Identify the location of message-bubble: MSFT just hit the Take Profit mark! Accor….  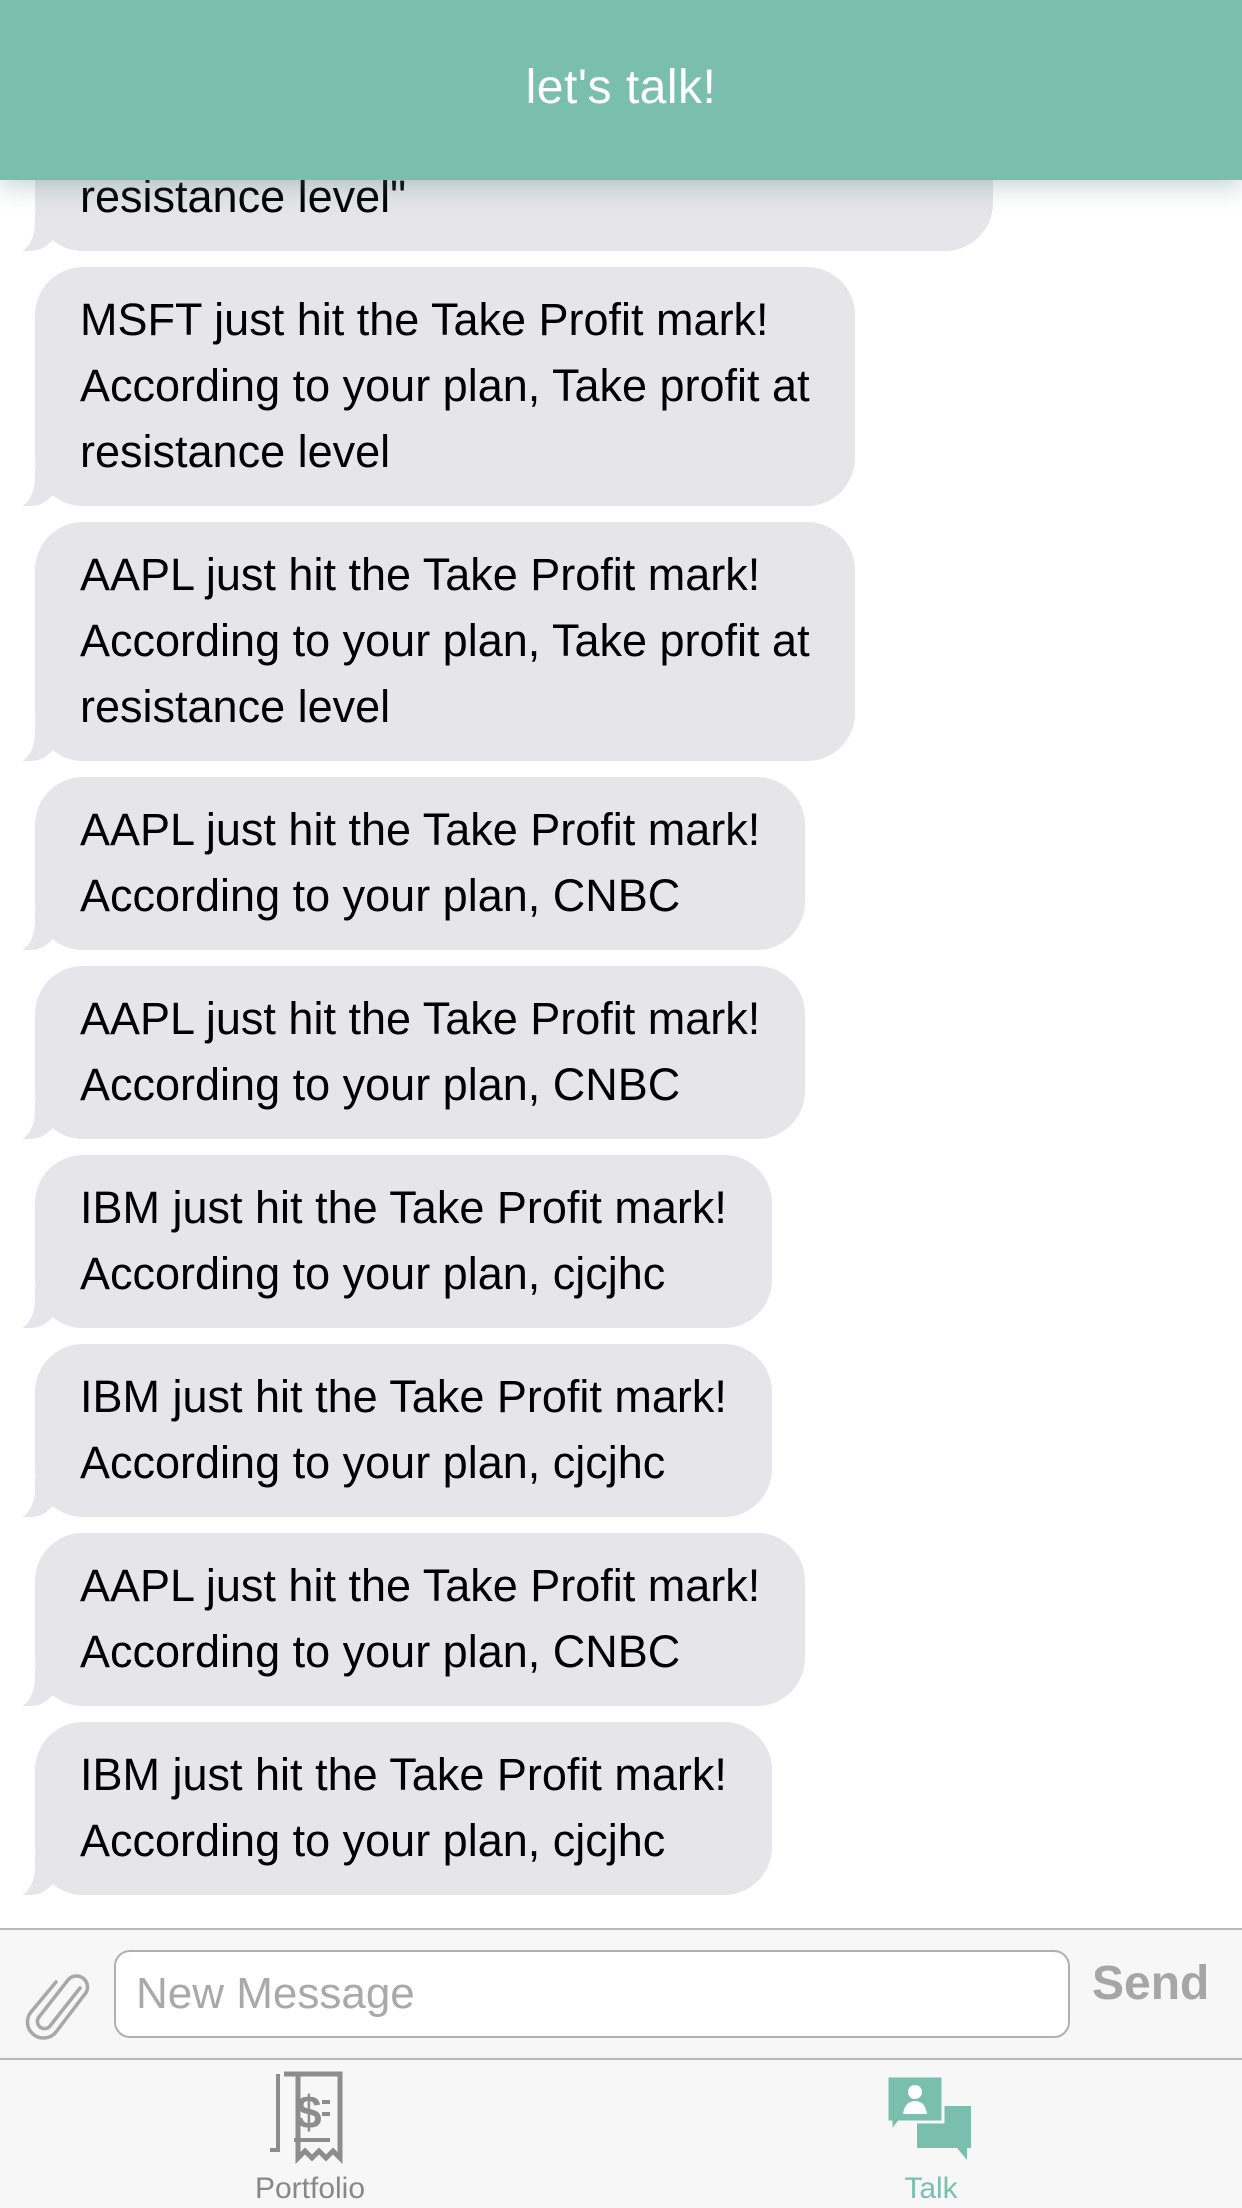
(432, 387).